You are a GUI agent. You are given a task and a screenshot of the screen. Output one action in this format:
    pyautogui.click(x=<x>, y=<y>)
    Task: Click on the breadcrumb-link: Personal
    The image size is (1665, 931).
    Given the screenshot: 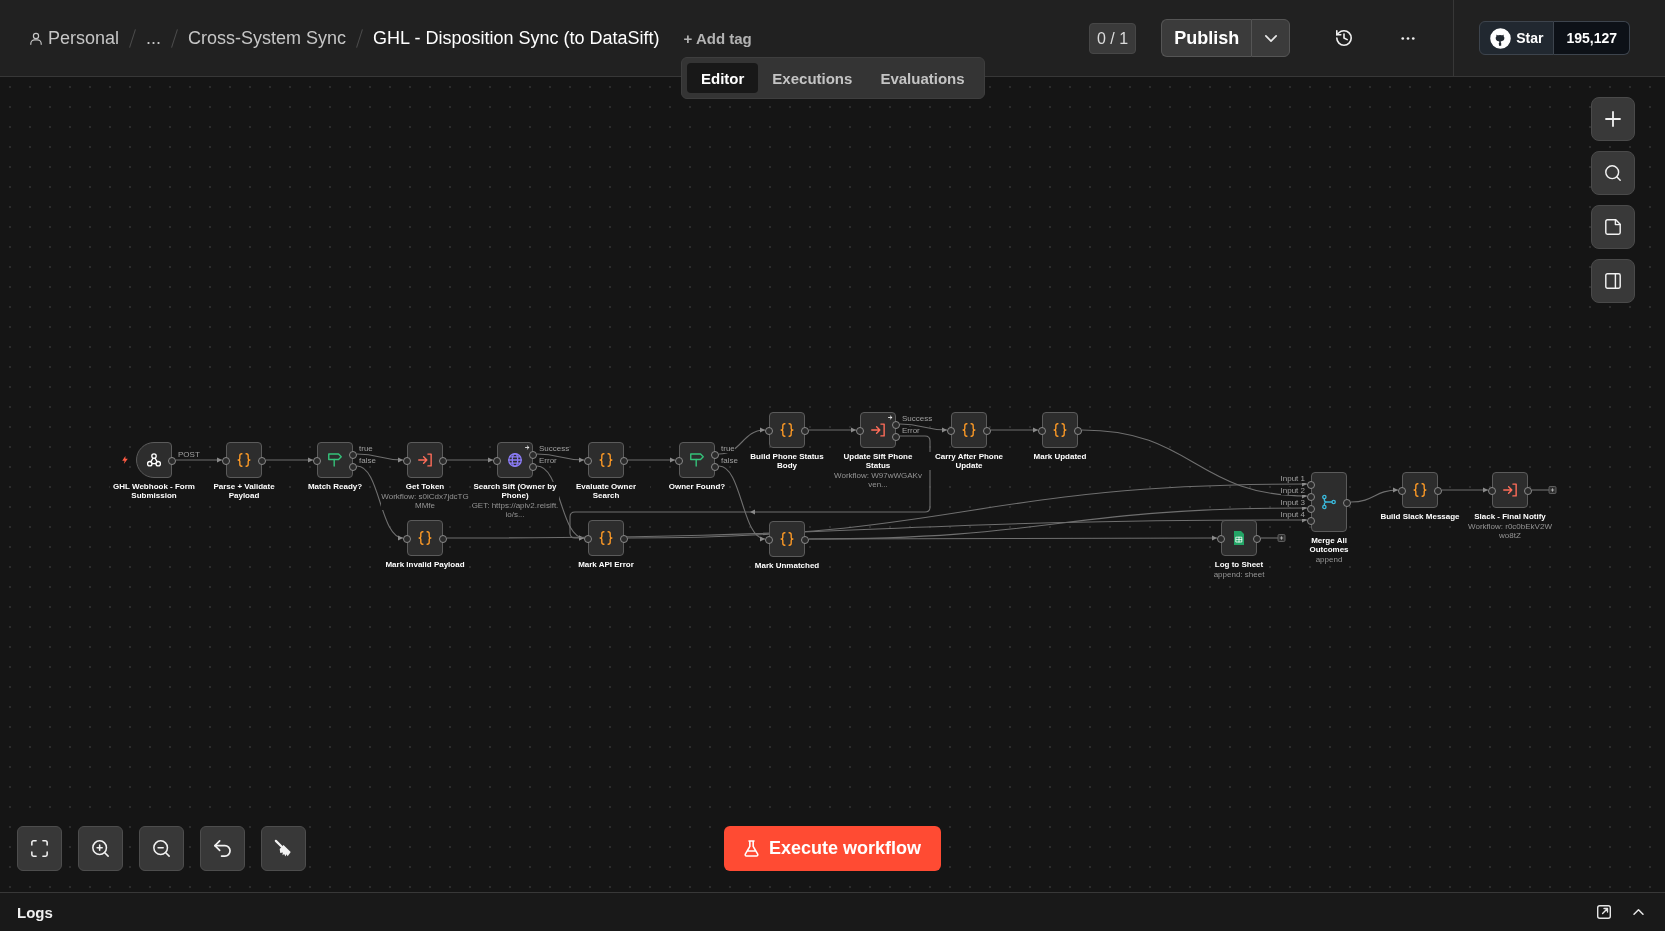 What is the action you would take?
    pyautogui.click(x=75, y=38)
    